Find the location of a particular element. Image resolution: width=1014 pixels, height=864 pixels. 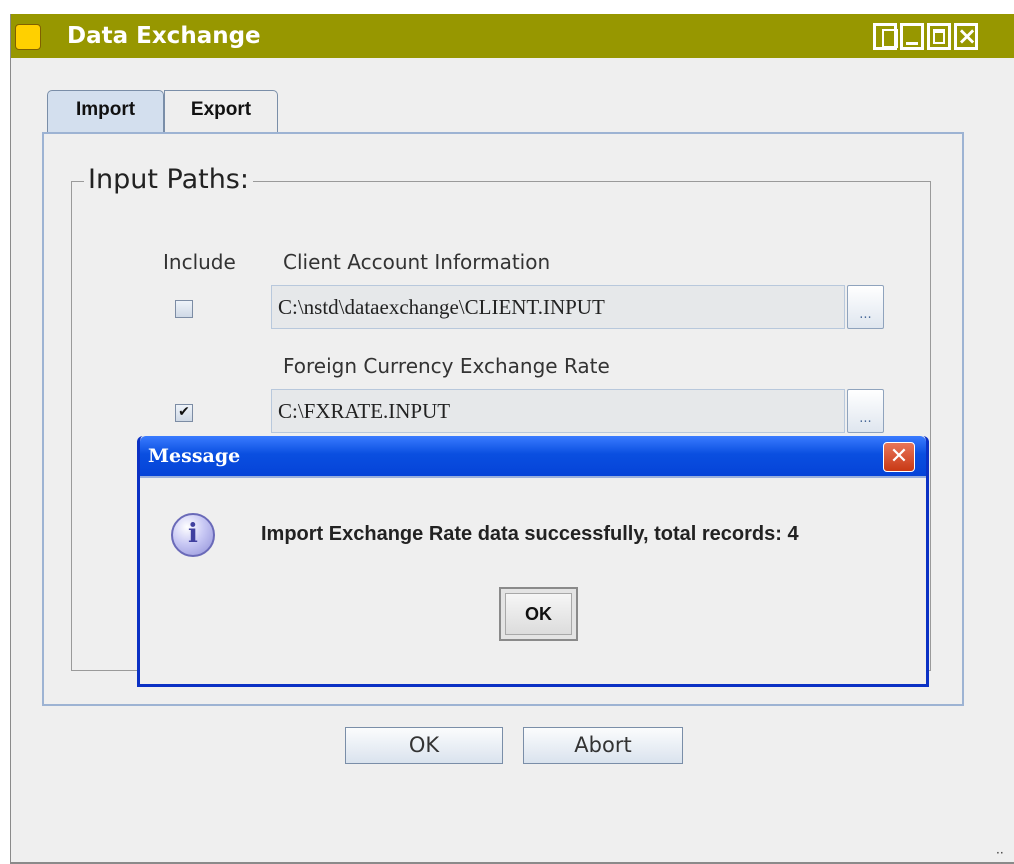

close-icon: × is located at coordinates (966, 36).